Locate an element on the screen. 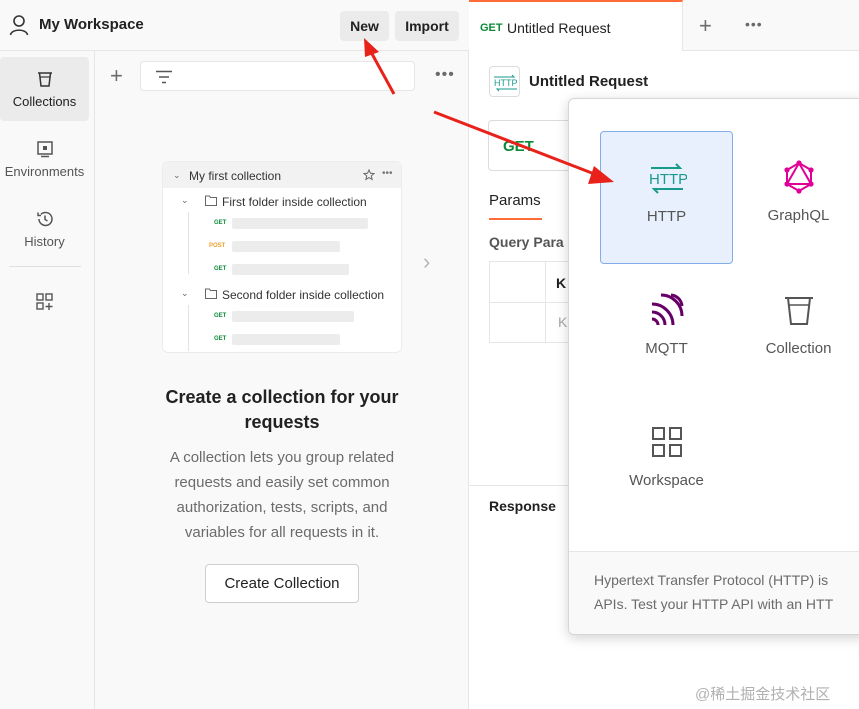 Image resolution: width=859 pixels, height=709 pixels. popup-description-line-1: Hypertext Transfer Protocol (HTTP) is is located at coordinates (711, 580).